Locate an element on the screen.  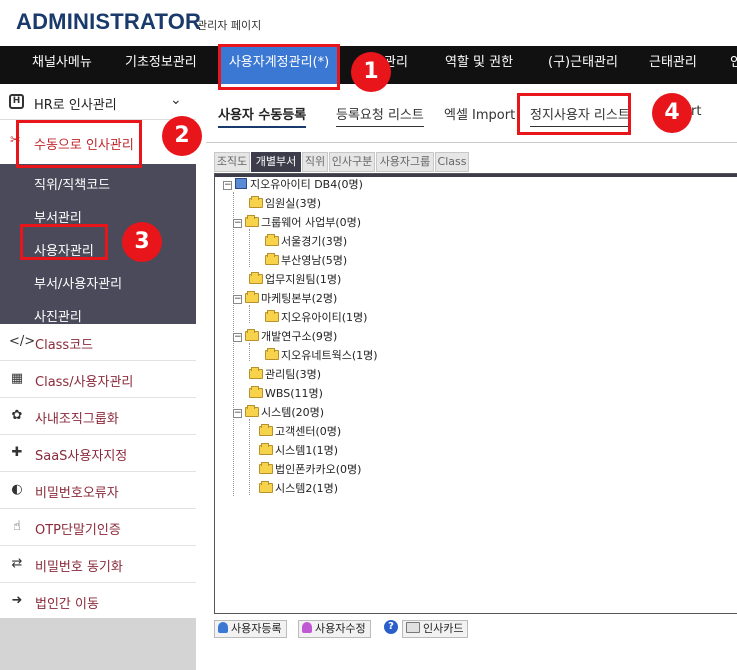
sidebar-item-class-user: ▦ Class/사용자관리 is located at coordinates (98, 379).